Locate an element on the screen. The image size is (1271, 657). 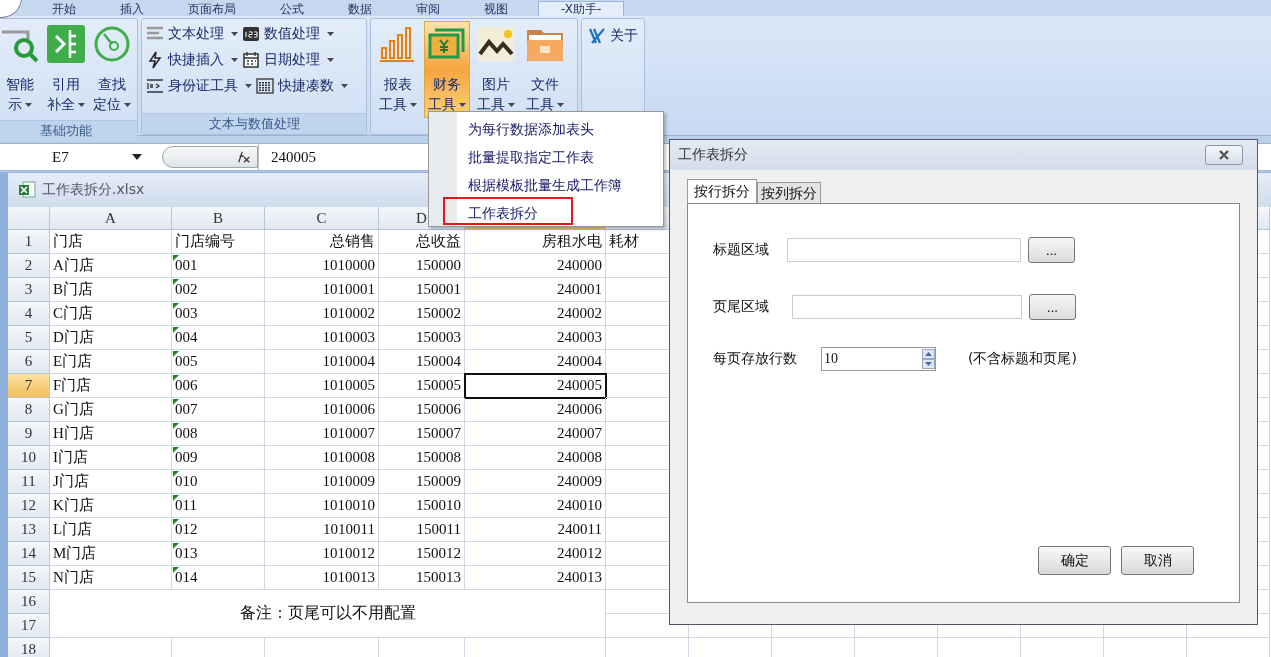
menu-item: 根据模板批量生成工作簿 is located at coordinates (553, 183).